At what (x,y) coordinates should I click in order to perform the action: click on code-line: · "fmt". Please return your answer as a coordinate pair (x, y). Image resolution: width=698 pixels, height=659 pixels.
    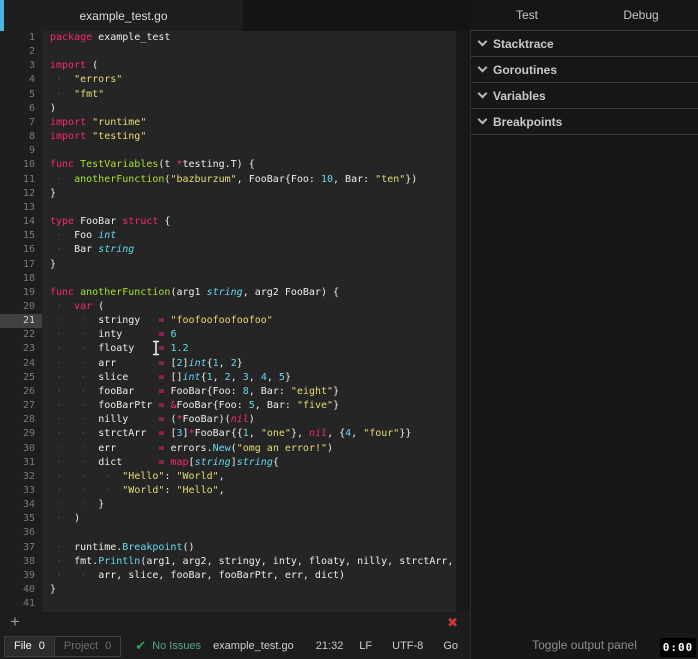
    Looking at the image, I should click on (253, 95).